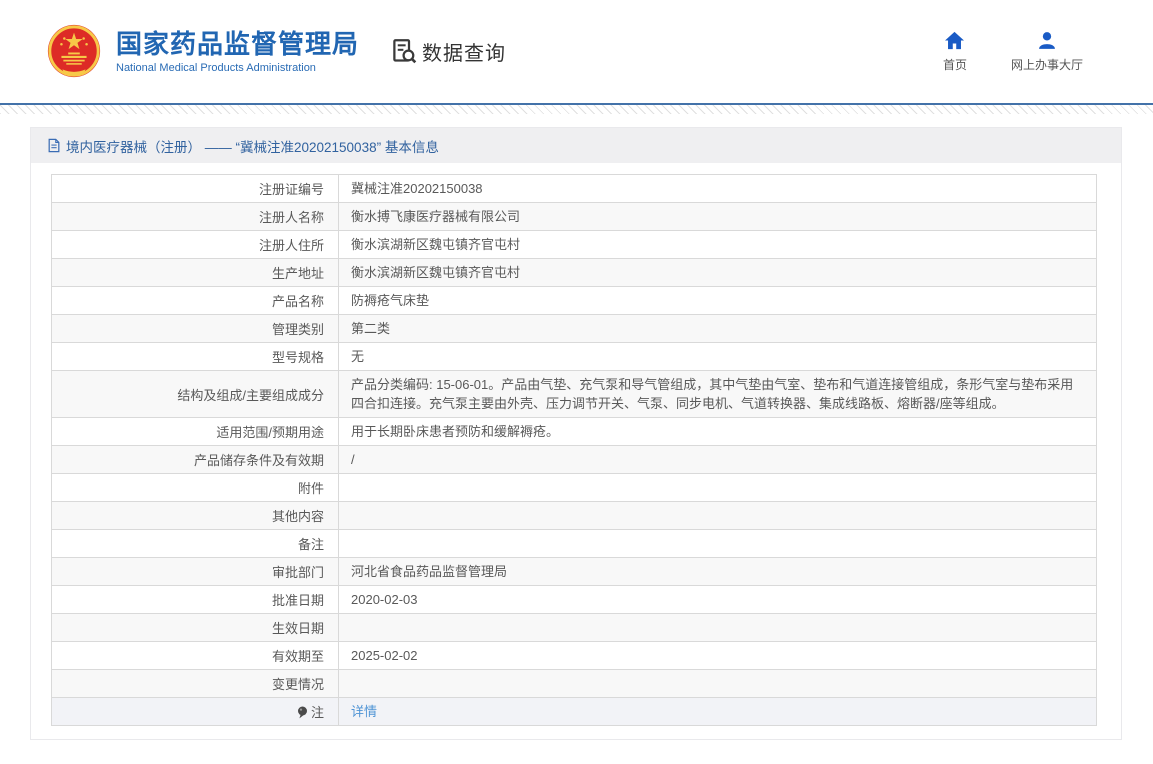 The height and width of the screenshot is (764, 1153). What do you see at coordinates (195, 487) in the screenshot?
I see `field-label: 附件` at bounding box center [195, 487].